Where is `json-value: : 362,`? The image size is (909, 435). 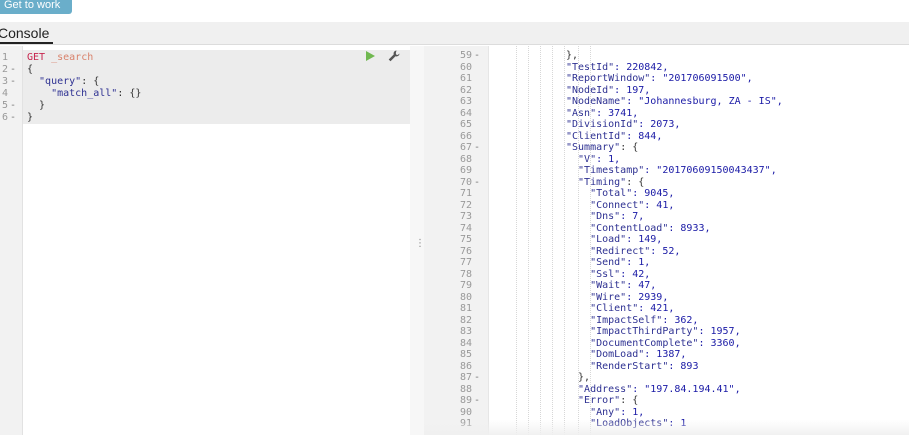
json-value: : 362, is located at coordinates (680, 320).